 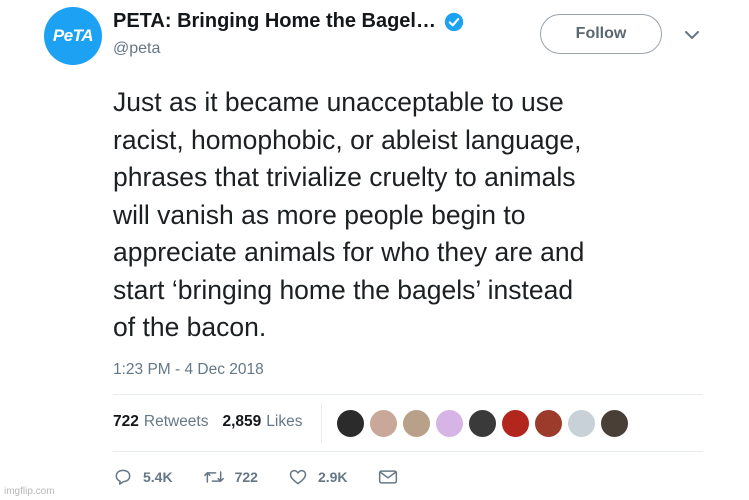 I want to click on liker-avatars, so click(x=484, y=423).